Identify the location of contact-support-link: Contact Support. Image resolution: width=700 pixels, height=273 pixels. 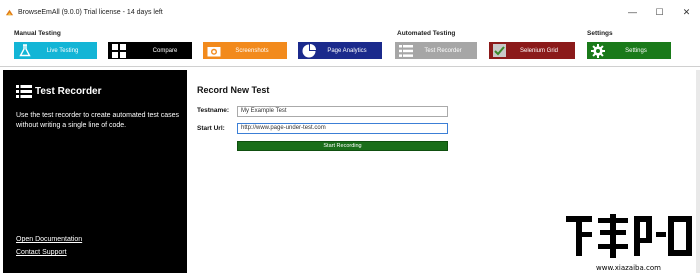
(41, 252).